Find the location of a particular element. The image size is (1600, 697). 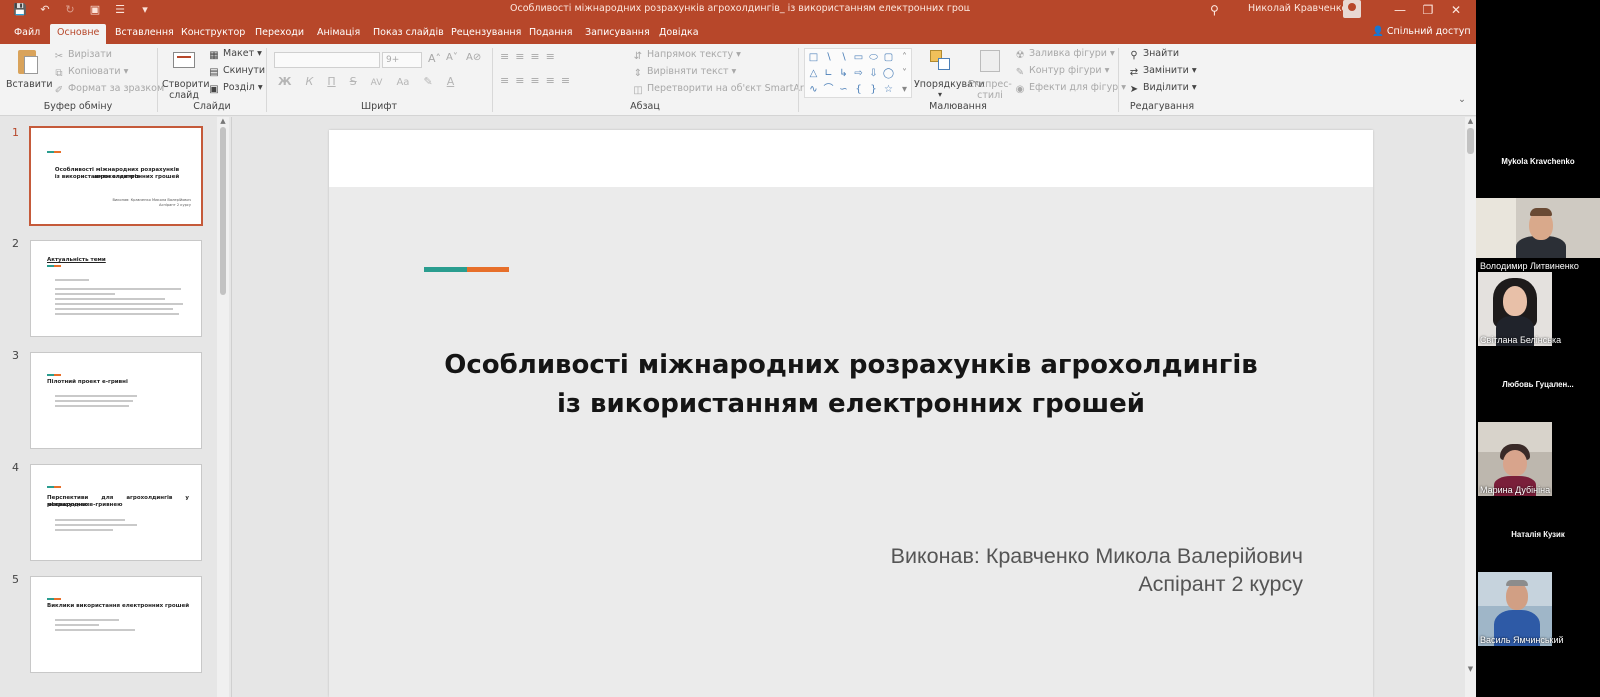

scroll-down-icon: ▼ is located at coordinates (1470, 669).